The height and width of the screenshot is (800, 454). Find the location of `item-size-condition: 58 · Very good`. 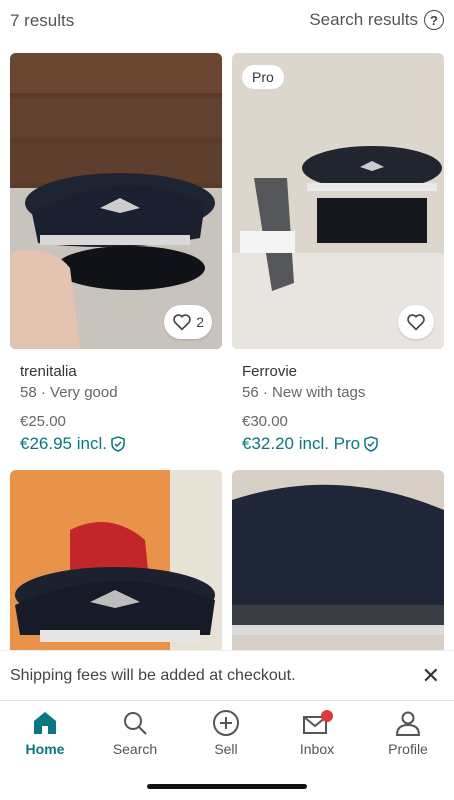

item-size-condition: 58 · Very good is located at coordinates (69, 392).